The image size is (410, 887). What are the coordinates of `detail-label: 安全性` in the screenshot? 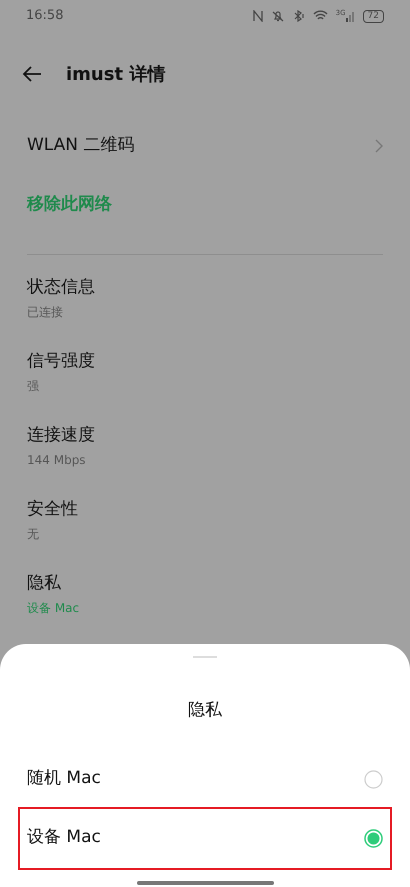 It's located at (53, 509).